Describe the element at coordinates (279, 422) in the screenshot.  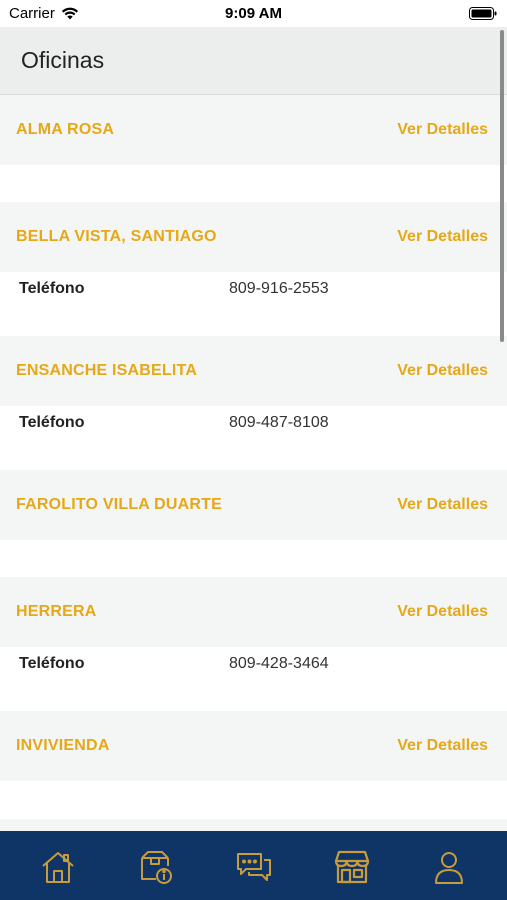
I see `phone-number: 809-487-8108` at that location.